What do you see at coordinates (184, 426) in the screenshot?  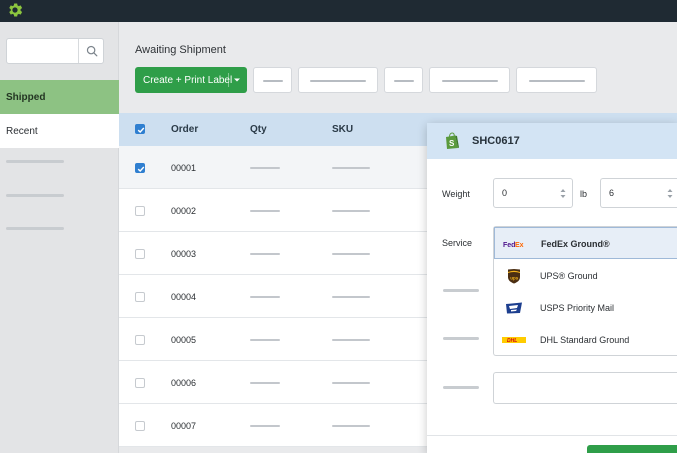 I see `order-number: 00007` at bounding box center [184, 426].